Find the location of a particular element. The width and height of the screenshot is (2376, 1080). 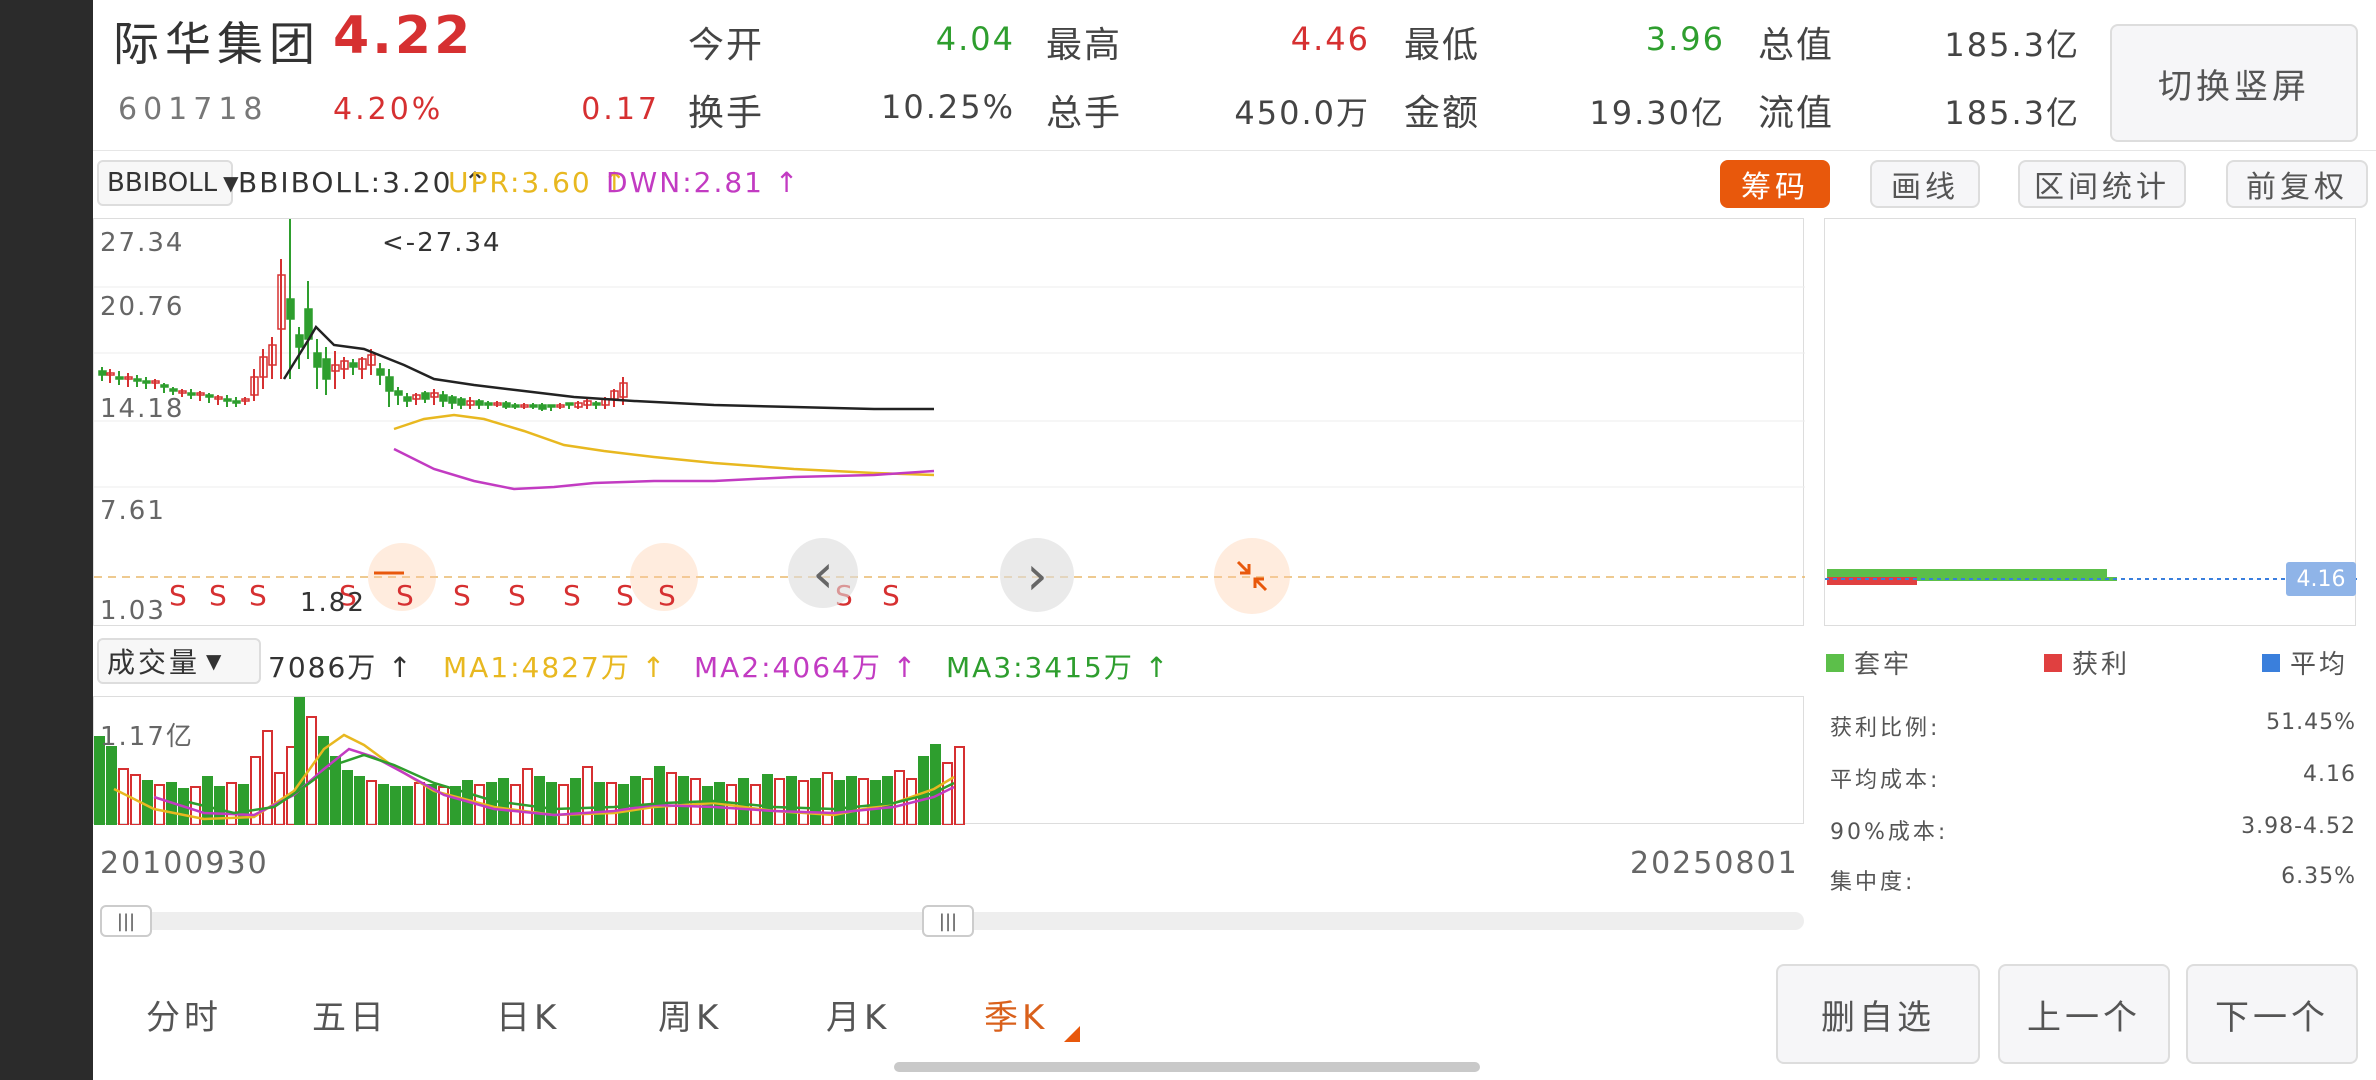

quote-label-turnover: 换手 is located at coordinates (726, 113).